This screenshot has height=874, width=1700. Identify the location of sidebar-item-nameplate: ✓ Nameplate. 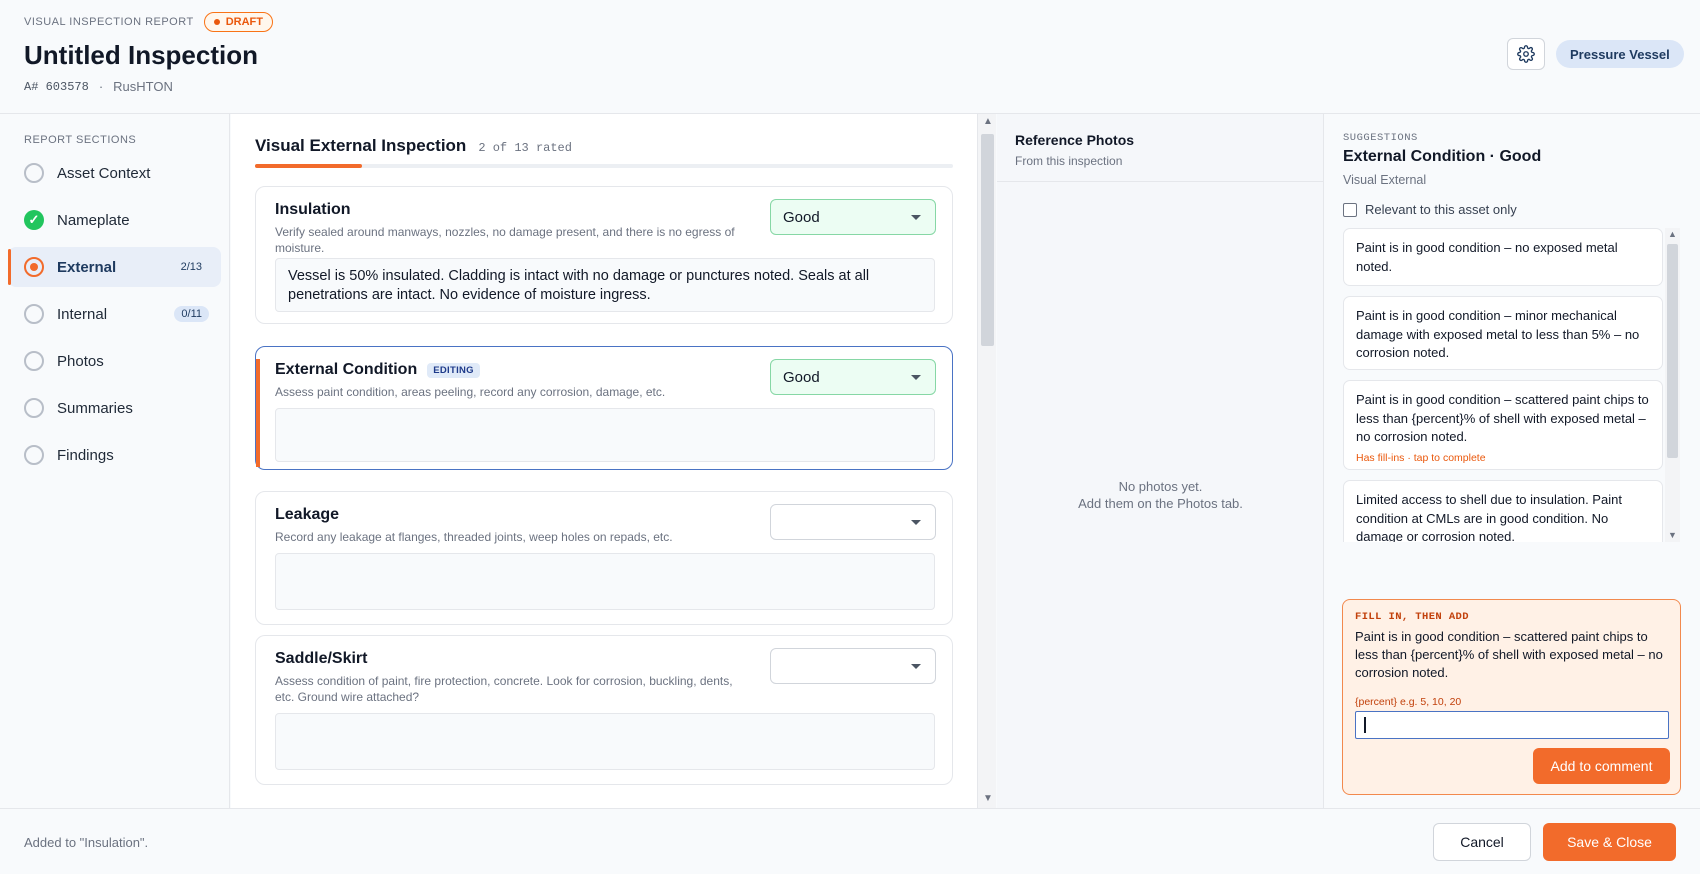
(114, 220).